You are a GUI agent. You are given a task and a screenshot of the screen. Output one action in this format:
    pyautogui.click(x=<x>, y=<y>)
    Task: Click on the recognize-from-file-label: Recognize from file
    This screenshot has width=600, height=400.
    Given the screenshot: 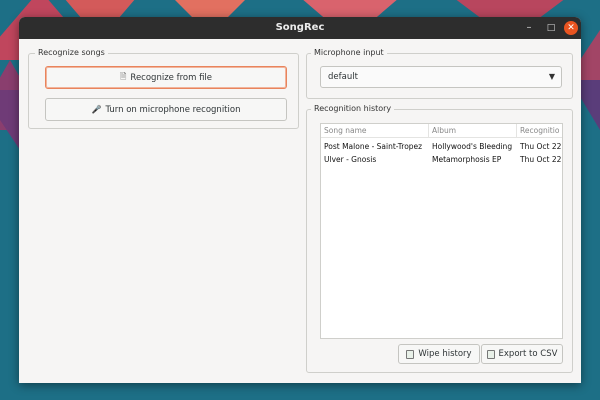 What is the action you would take?
    pyautogui.click(x=171, y=77)
    